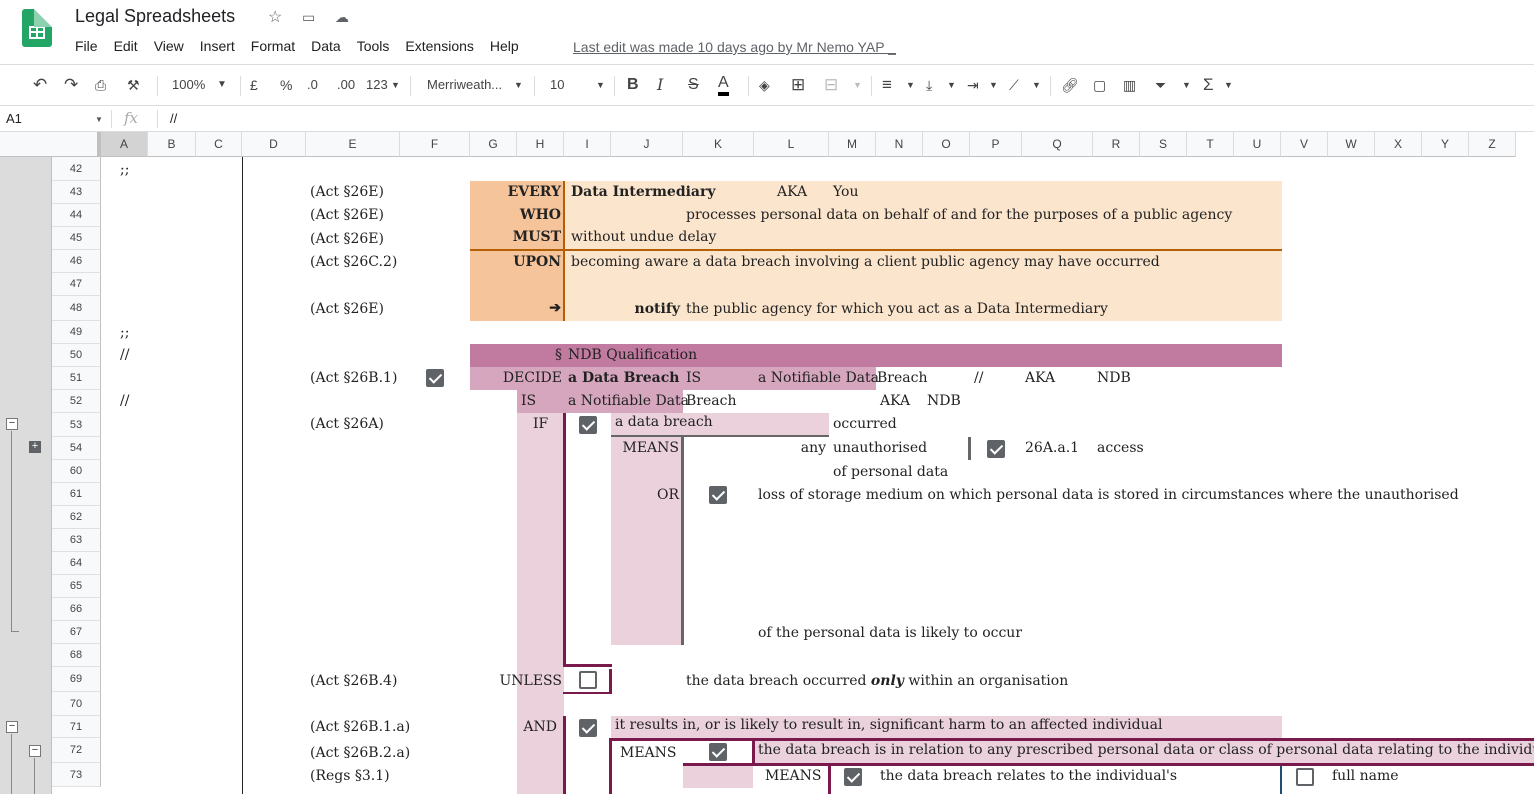 The image size is (1534, 794). What do you see at coordinates (360, 727) in the screenshot?
I see `cell-e71: (Act §26B.1.a)` at bounding box center [360, 727].